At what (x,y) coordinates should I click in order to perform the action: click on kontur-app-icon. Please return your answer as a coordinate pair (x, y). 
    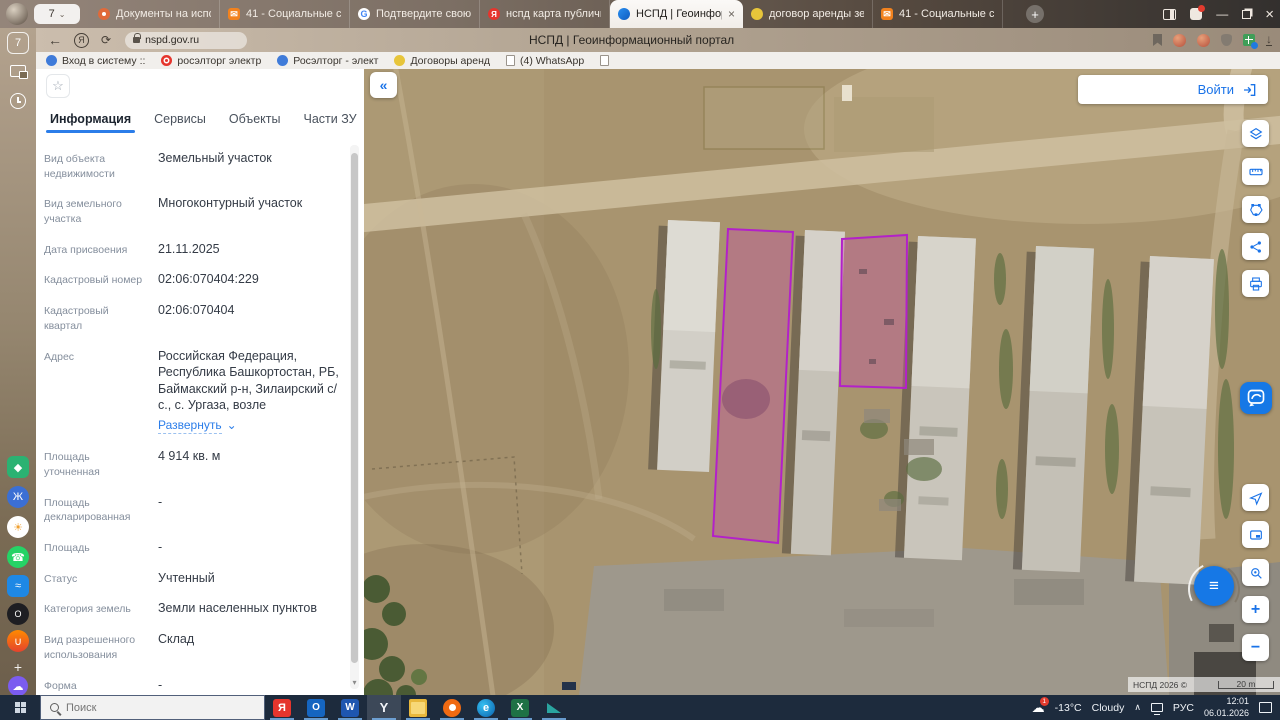
    Looking at the image, I should click on (554, 708).